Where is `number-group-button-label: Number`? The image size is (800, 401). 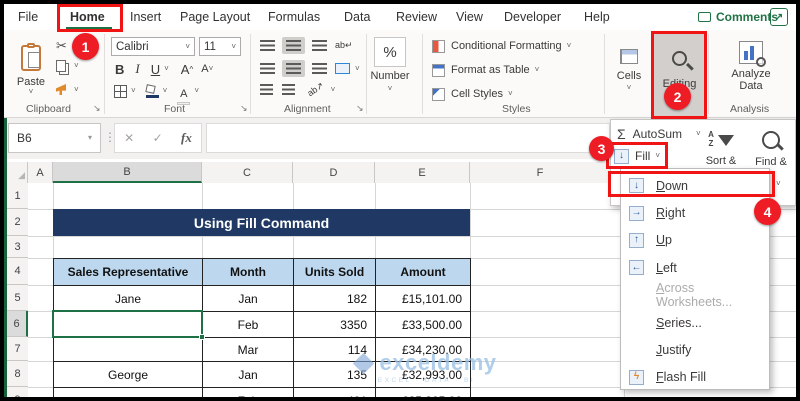
number-group-button-label: Number is located at coordinates (389, 76).